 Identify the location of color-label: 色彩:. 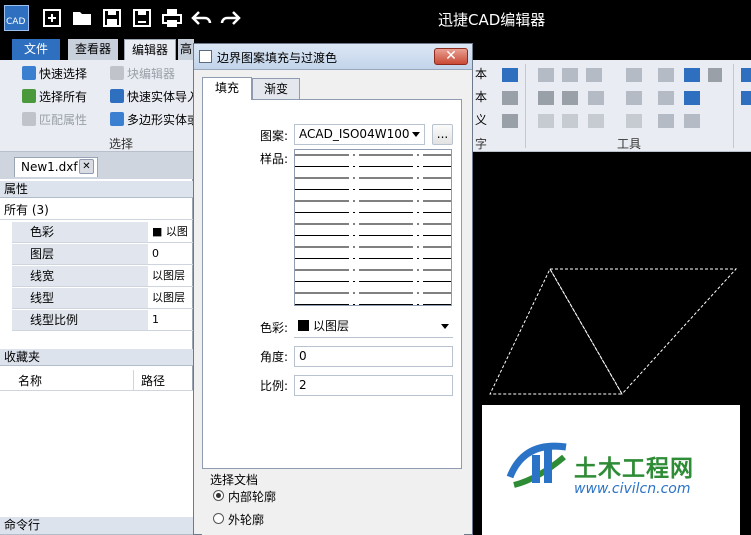
(274, 328).